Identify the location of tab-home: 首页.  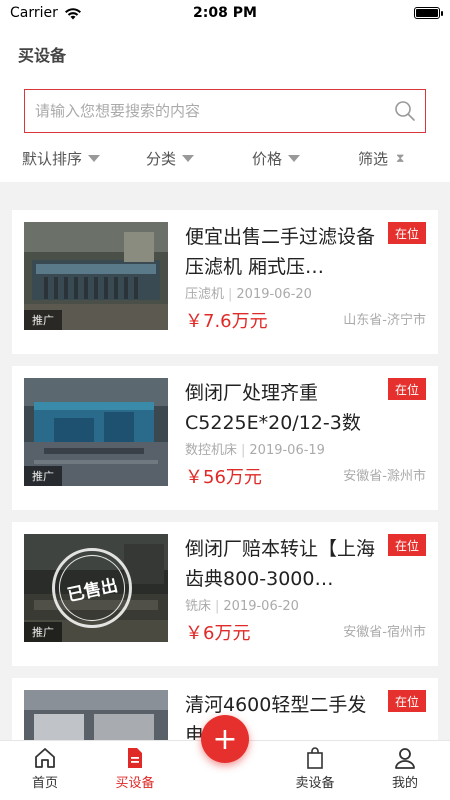
(45, 769).